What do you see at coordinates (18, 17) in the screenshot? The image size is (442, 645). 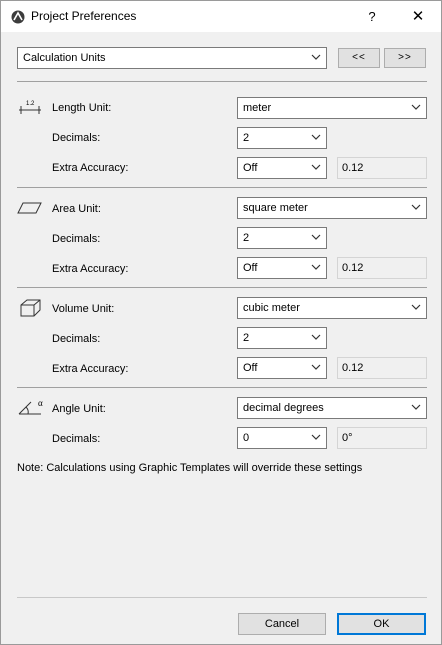 I see `app-icon` at bounding box center [18, 17].